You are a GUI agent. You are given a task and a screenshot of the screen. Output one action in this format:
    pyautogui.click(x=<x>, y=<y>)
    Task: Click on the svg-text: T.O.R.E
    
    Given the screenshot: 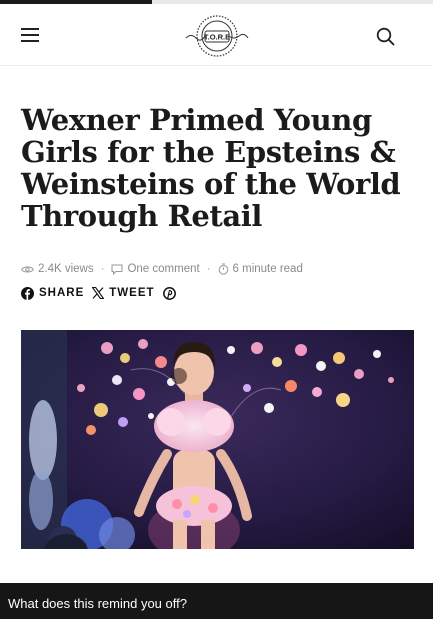 What is the action you would take?
    pyautogui.click(x=217, y=37)
    